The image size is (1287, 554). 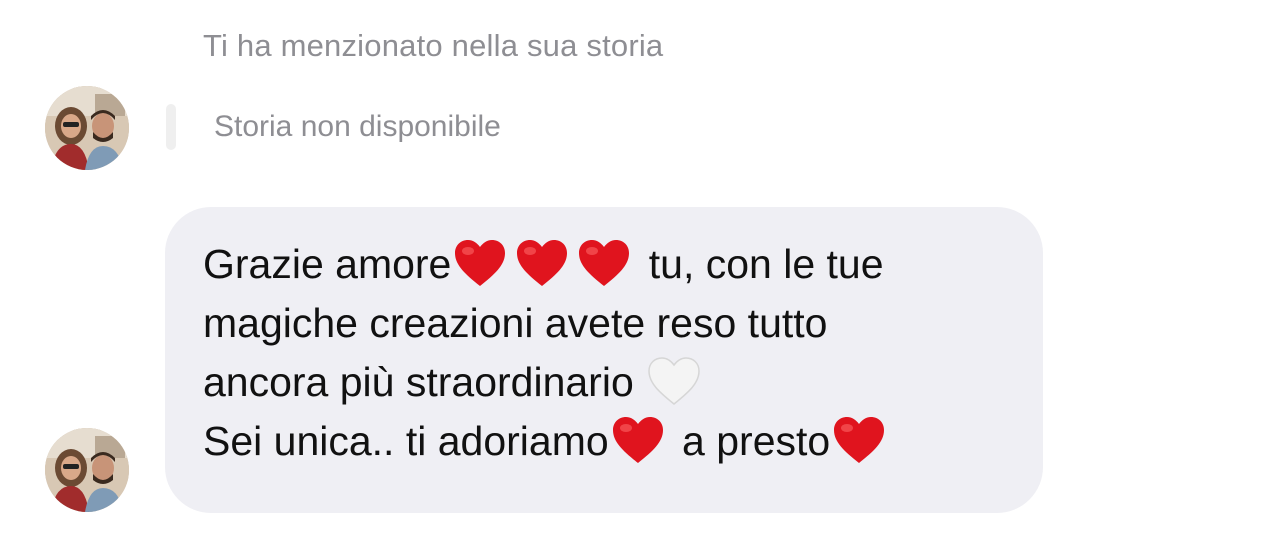 I want to click on message-text: Grazie amore, so click(x=327, y=264).